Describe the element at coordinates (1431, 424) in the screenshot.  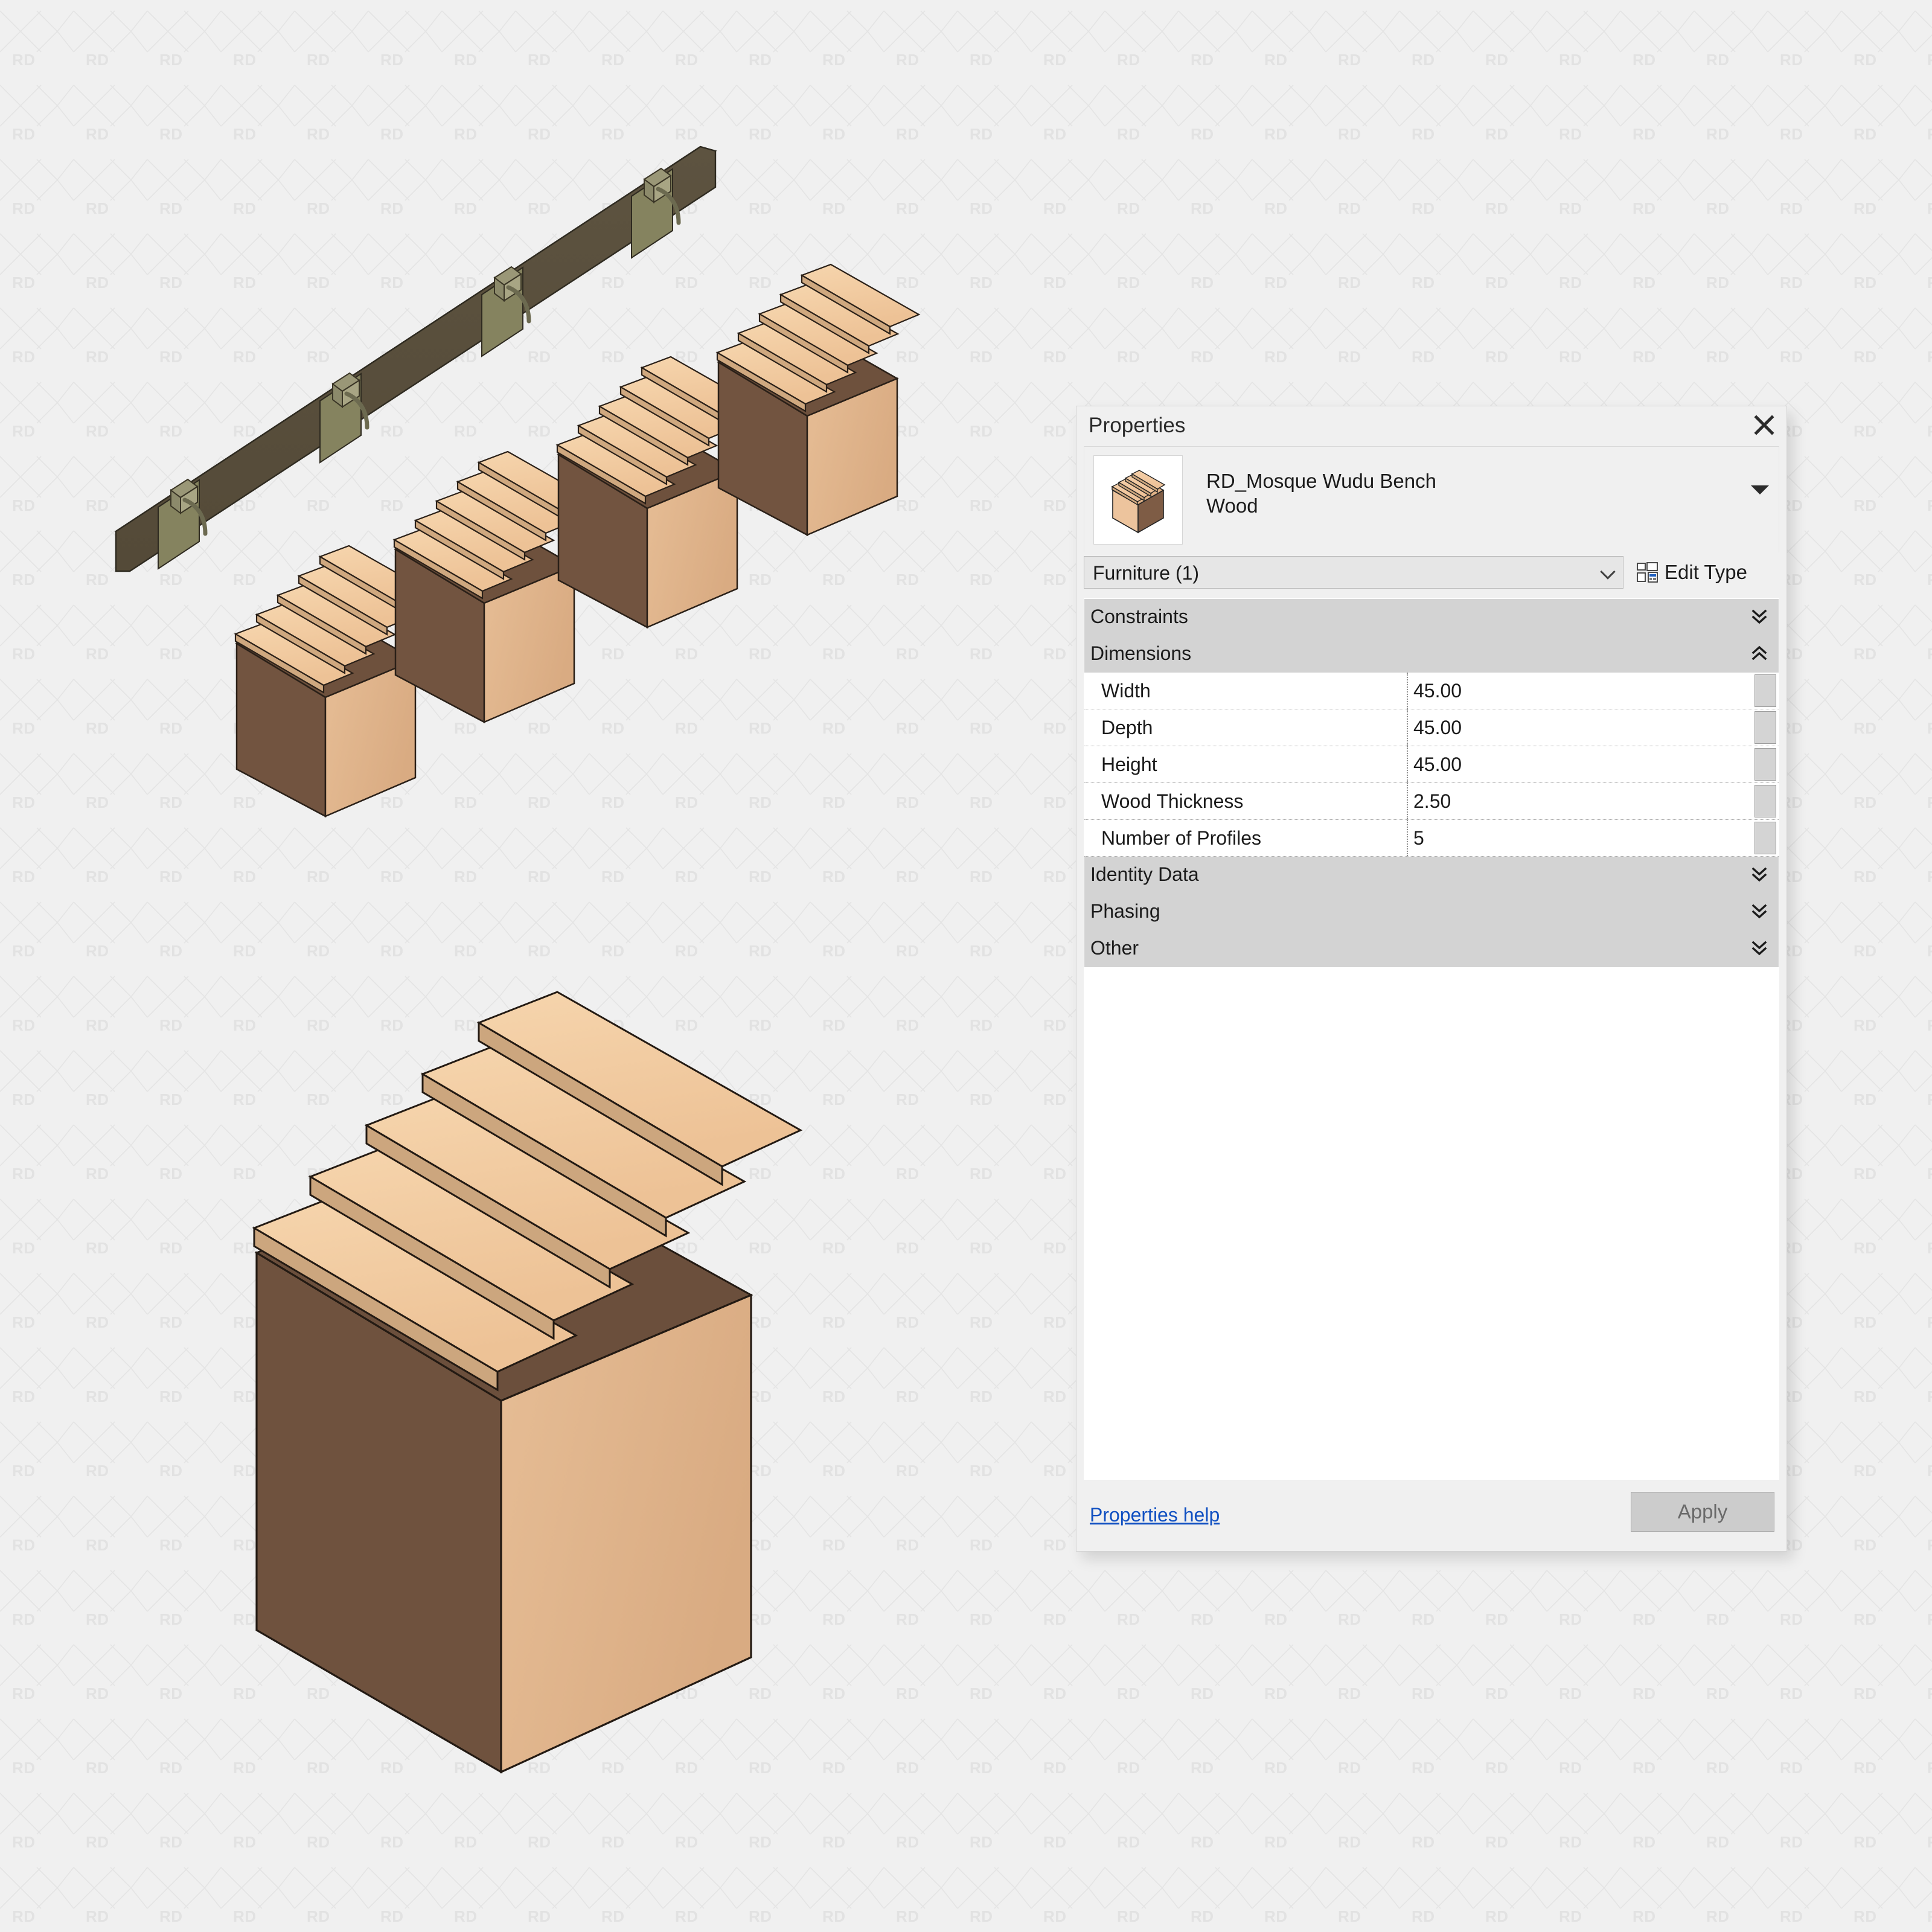
I see `panel-titlebar: Properties` at that location.